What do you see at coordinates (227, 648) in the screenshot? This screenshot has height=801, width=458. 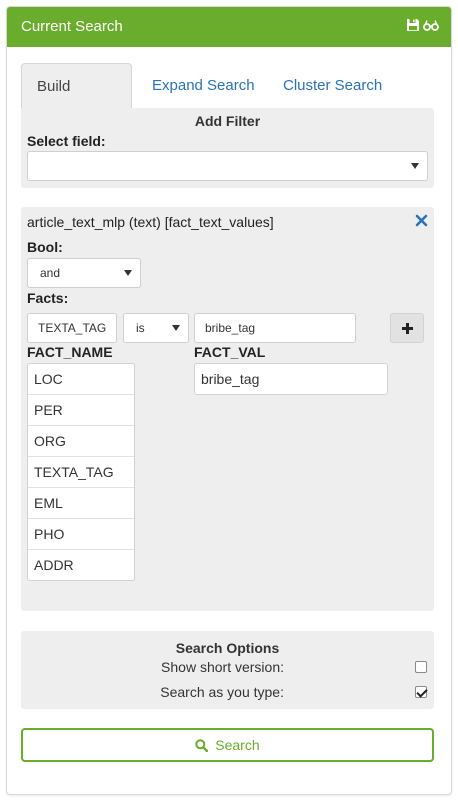 I see `search-options-title: Search Options` at bounding box center [227, 648].